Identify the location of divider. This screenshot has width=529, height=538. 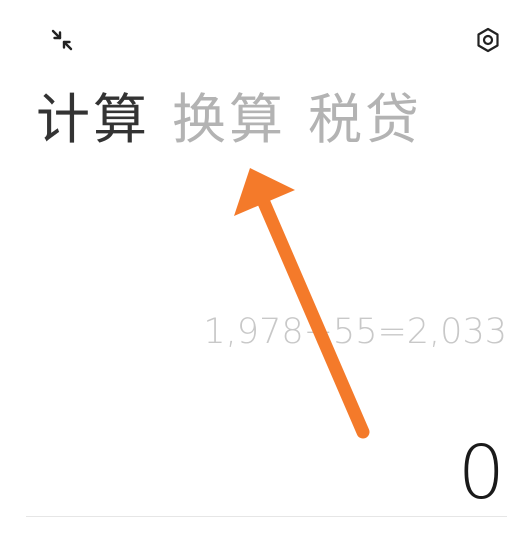
(266, 516).